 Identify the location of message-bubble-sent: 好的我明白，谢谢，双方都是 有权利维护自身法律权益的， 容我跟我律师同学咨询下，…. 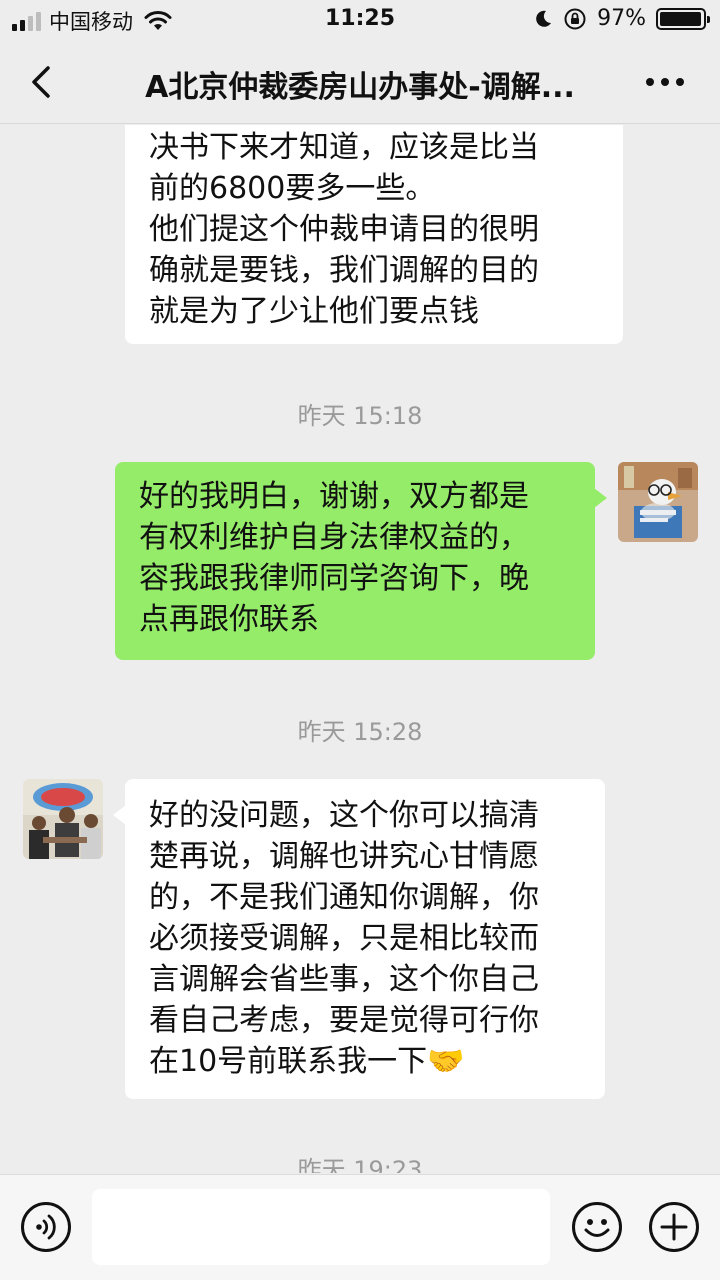
(361, 561).